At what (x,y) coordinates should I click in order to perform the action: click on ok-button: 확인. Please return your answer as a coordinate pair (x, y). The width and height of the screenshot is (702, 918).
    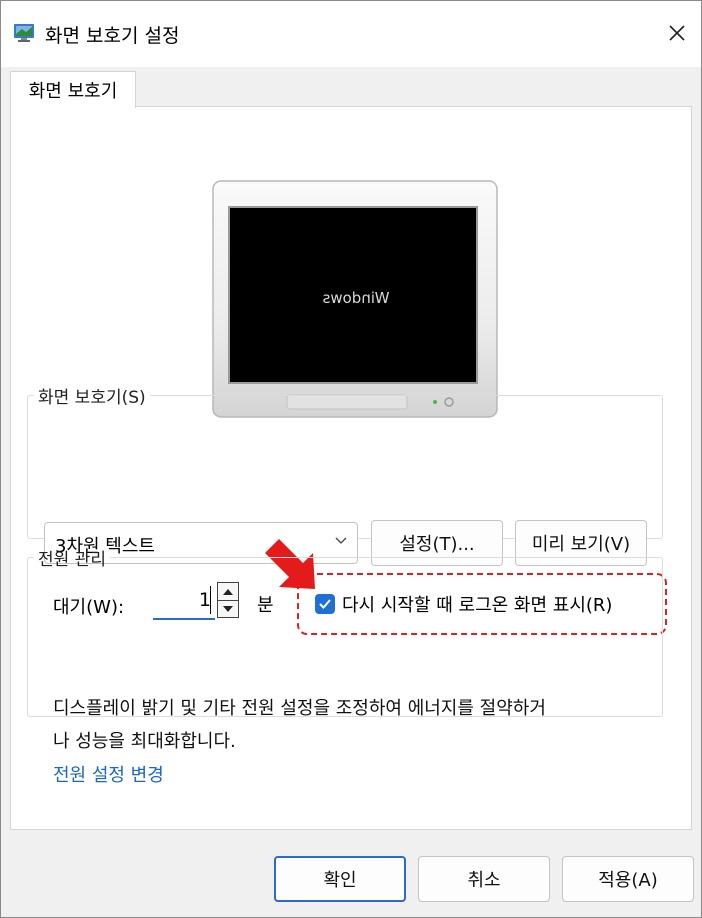
    Looking at the image, I should click on (340, 879).